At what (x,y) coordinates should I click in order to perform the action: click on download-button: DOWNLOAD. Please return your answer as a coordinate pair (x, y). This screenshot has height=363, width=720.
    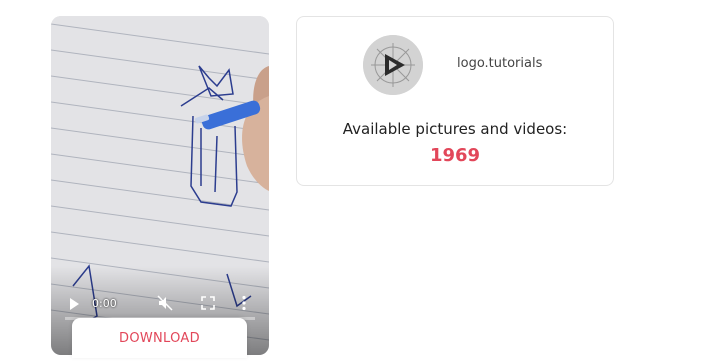
    Looking at the image, I should click on (159, 338).